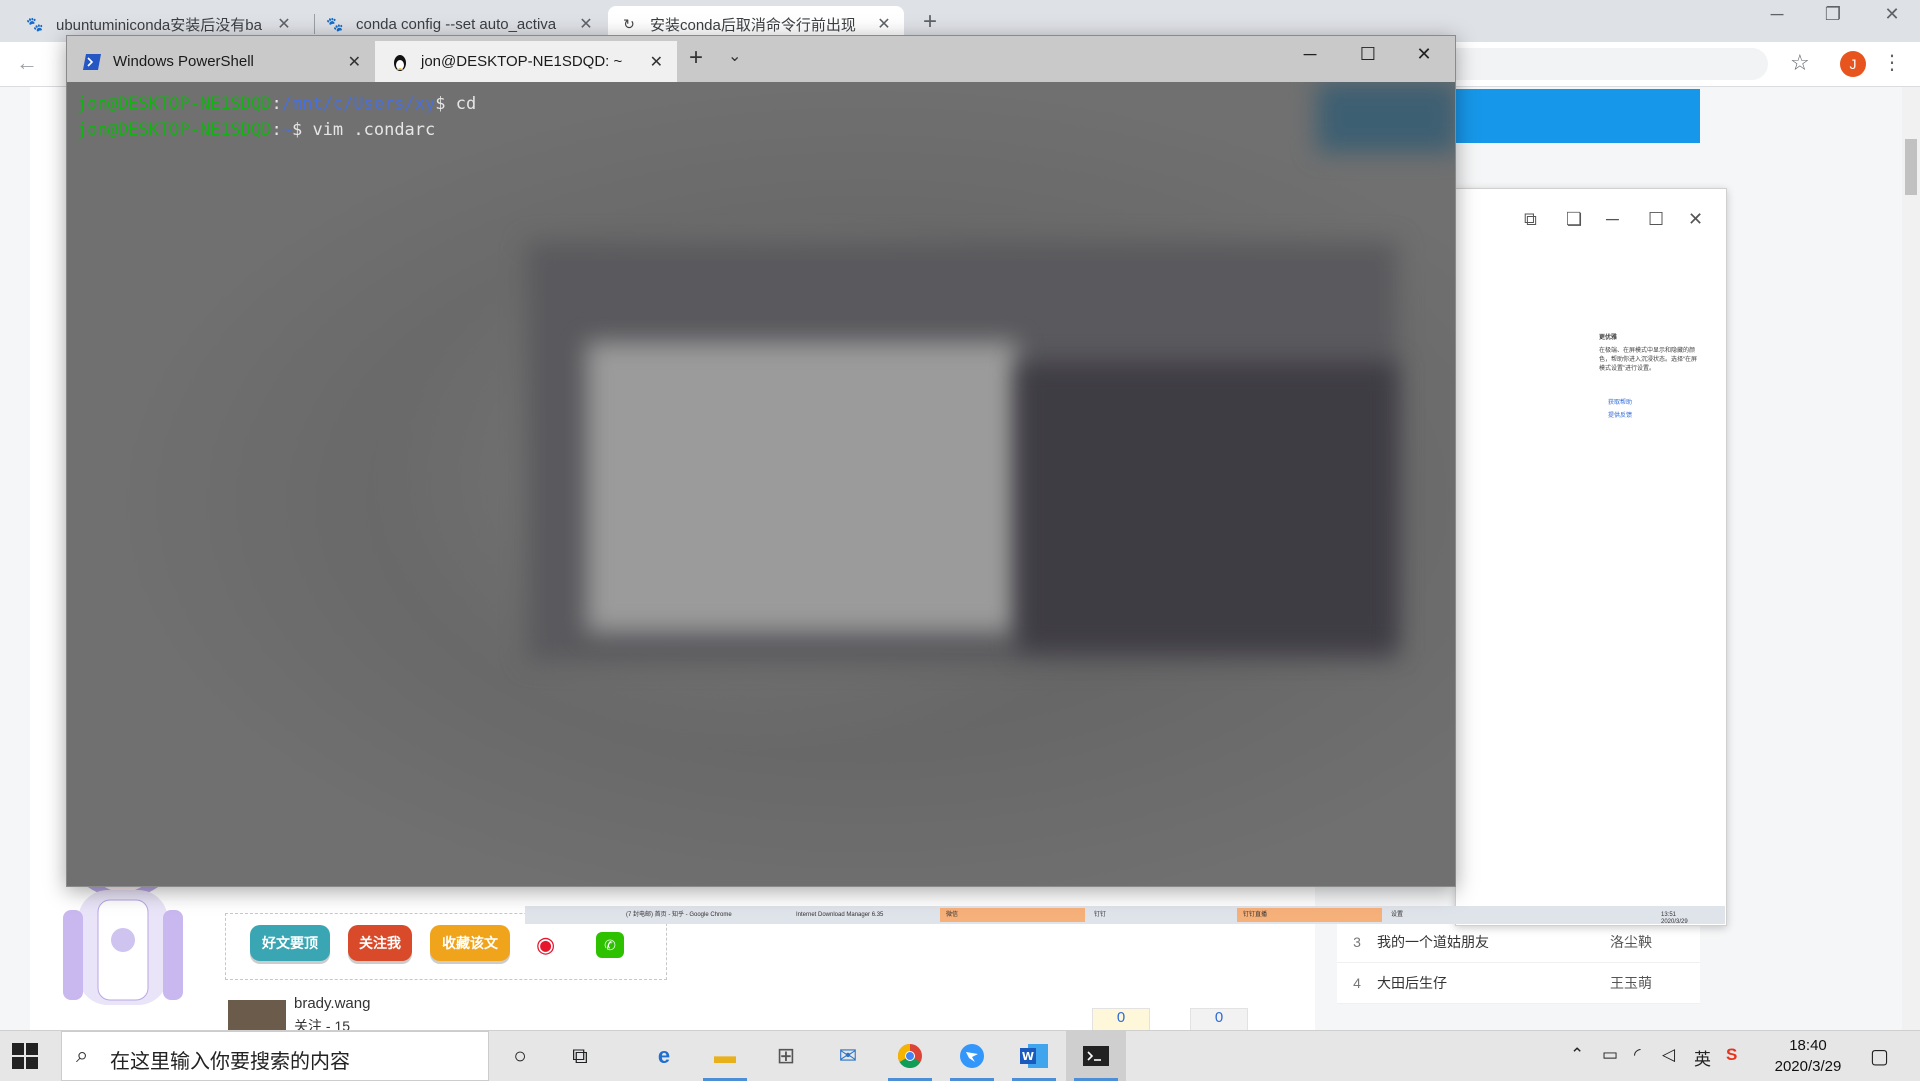 Image resolution: width=1920 pixels, height=1081 pixels. What do you see at coordinates (400, 62) in the screenshot?
I see `linux-tux-icon` at bounding box center [400, 62].